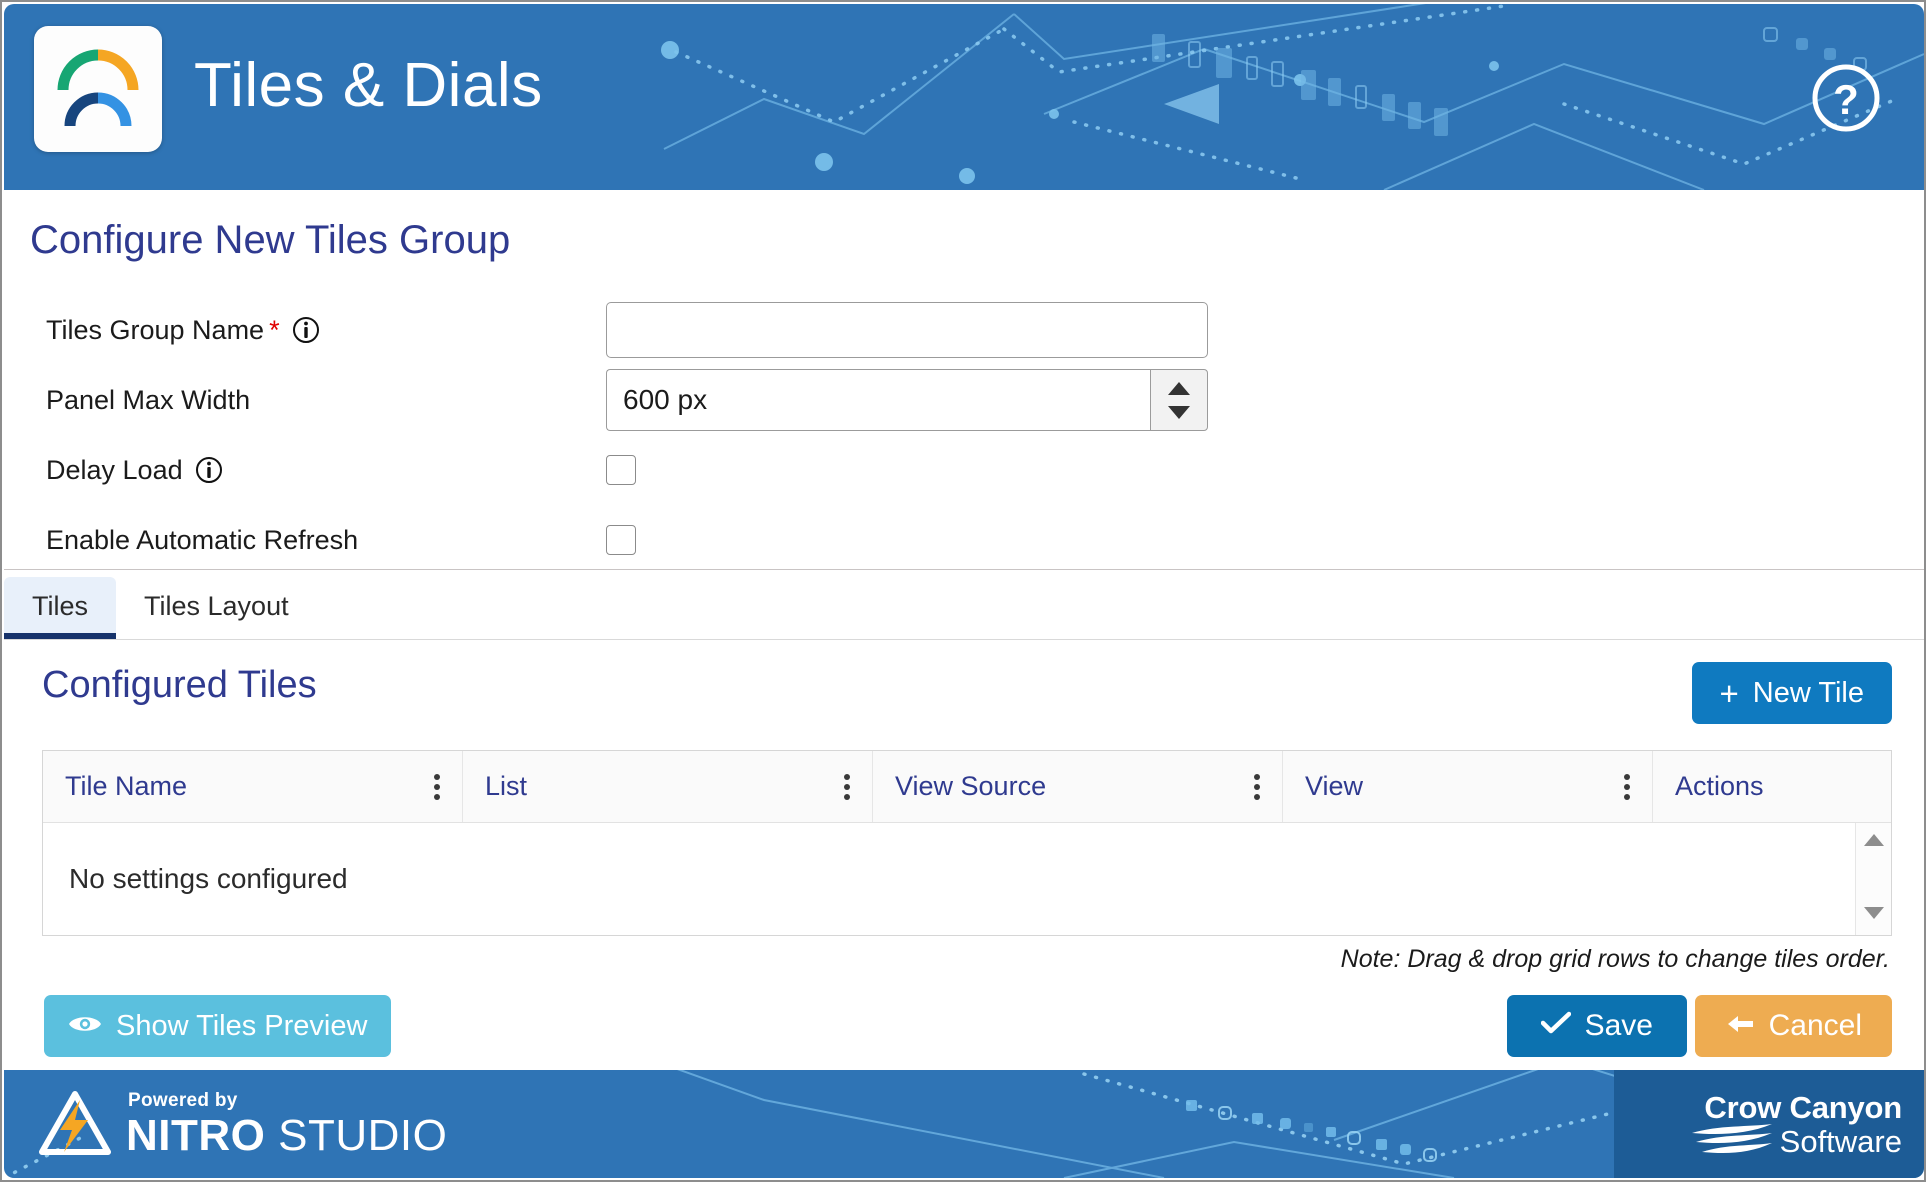 This screenshot has width=1926, height=1182. What do you see at coordinates (270, 240) in the screenshot?
I see `section-heading: Configure New Tiles Group` at bounding box center [270, 240].